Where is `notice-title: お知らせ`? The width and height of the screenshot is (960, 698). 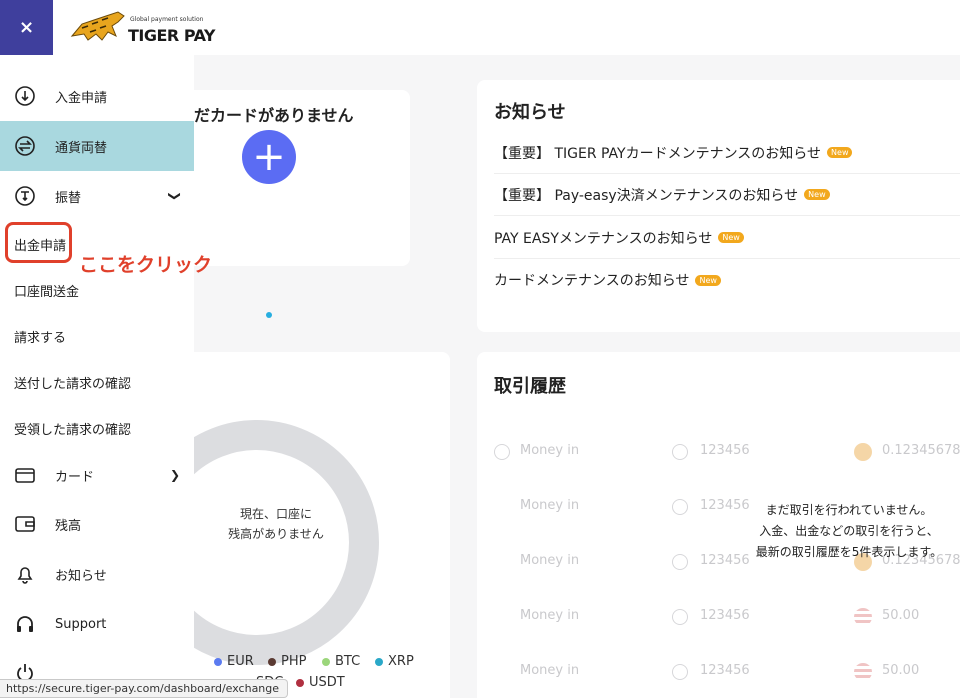 notice-title: お知らせ is located at coordinates (530, 112).